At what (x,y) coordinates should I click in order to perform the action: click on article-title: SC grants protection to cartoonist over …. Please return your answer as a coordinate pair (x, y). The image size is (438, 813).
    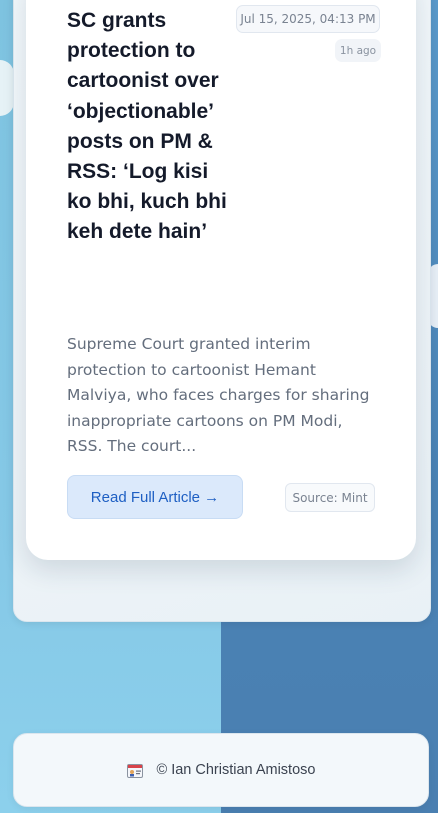
    Looking at the image, I should click on (147, 126).